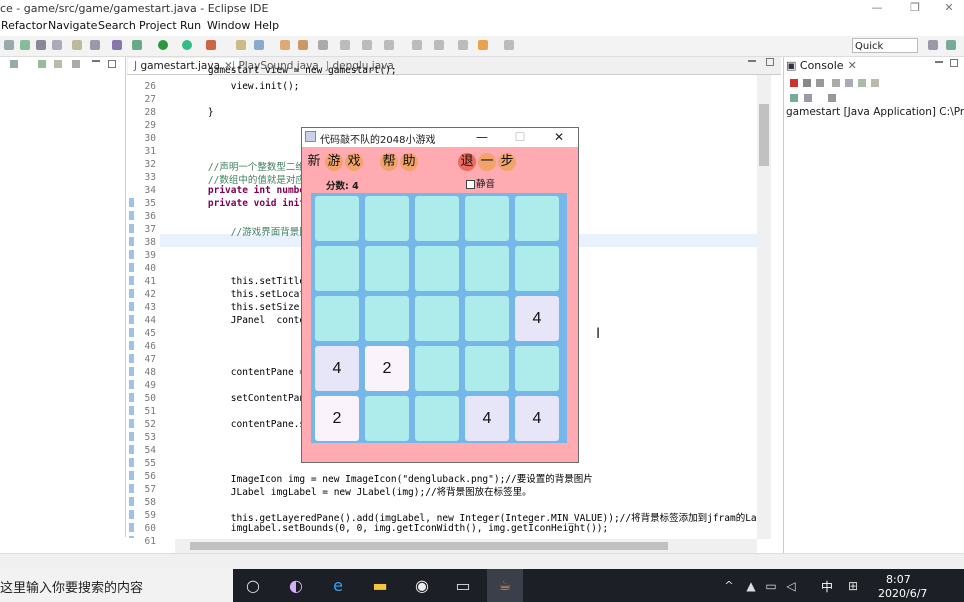  Describe the element at coordinates (117, 45) in the screenshot. I see `toolbar-debug-icon` at that location.